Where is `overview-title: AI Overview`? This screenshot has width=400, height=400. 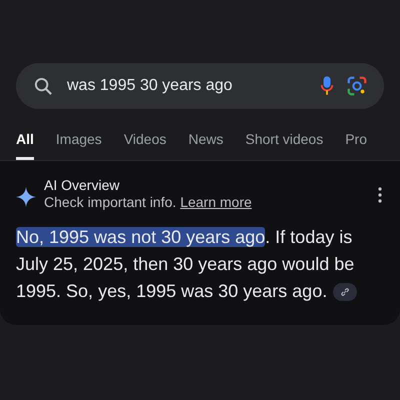 overview-title: AI Overview is located at coordinates (82, 185).